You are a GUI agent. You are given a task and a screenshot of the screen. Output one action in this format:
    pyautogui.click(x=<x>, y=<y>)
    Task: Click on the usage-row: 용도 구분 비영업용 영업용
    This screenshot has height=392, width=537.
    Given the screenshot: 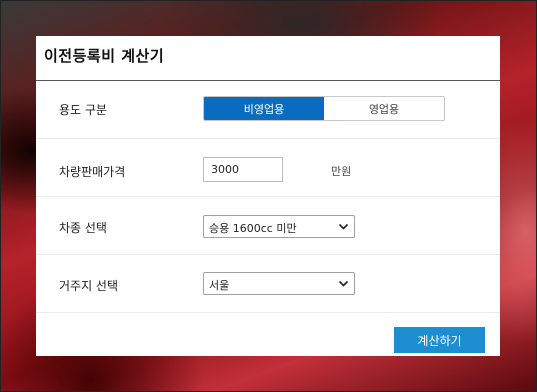 What is the action you would take?
    pyautogui.click(x=268, y=110)
    